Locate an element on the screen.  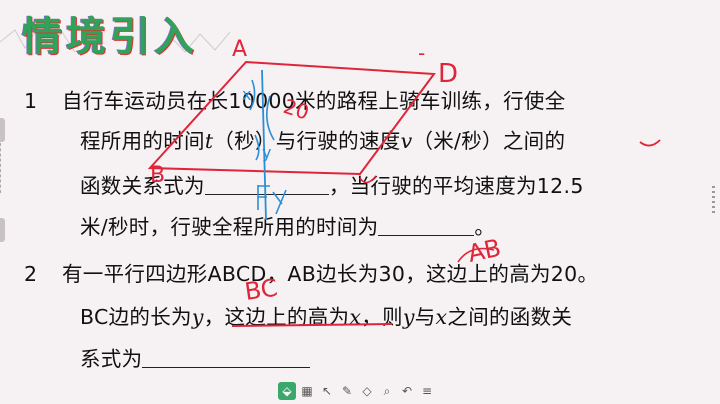
ink-label-a: A is located at coordinates (239, 49).